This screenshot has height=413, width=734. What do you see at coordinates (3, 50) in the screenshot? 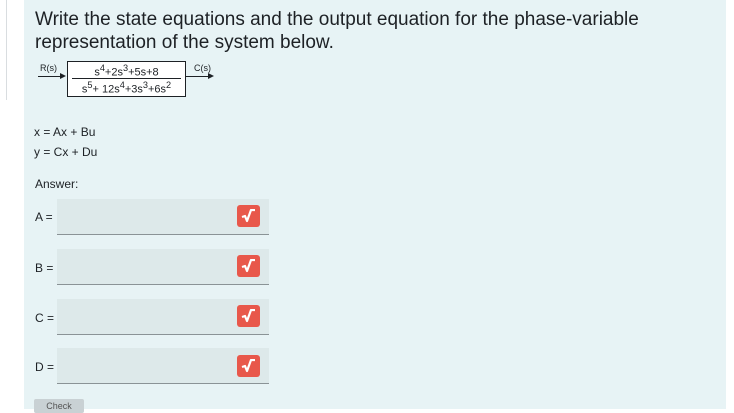
I see `left-page-edge` at bounding box center [3, 50].